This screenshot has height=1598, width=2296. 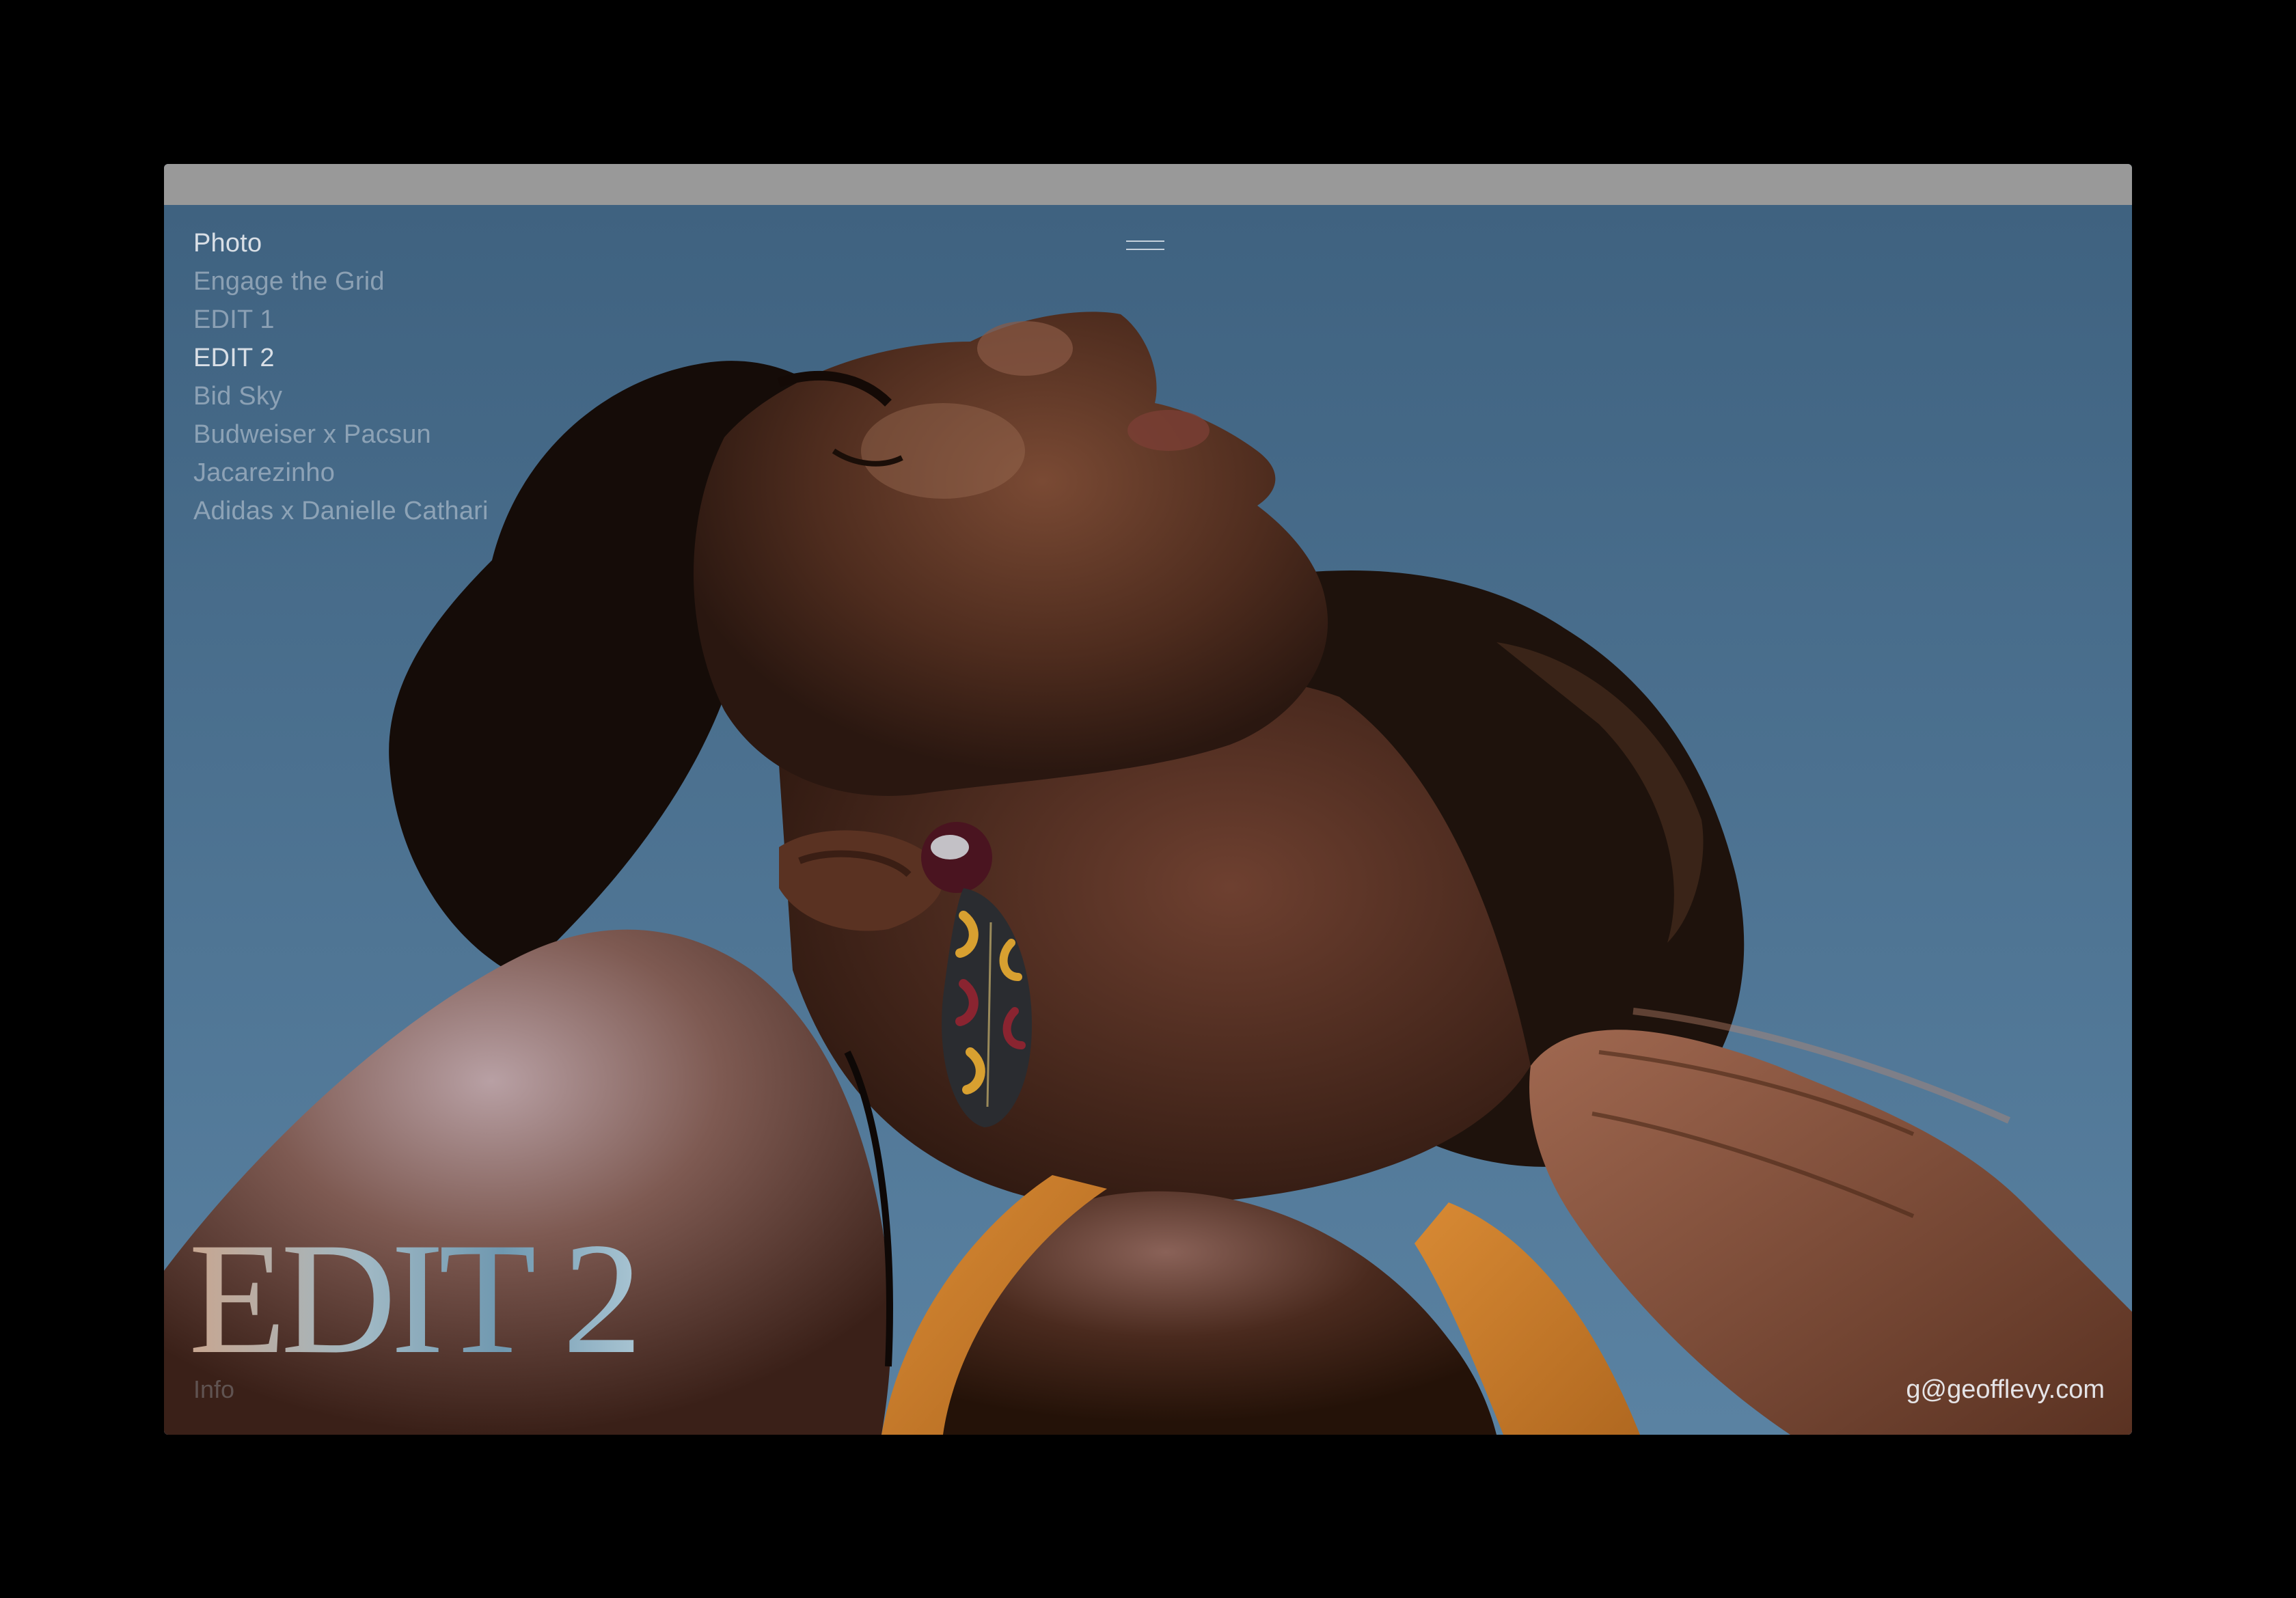 What do you see at coordinates (341, 320) in the screenshot?
I see `nav-item-edit-1: EDIT 1` at bounding box center [341, 320].